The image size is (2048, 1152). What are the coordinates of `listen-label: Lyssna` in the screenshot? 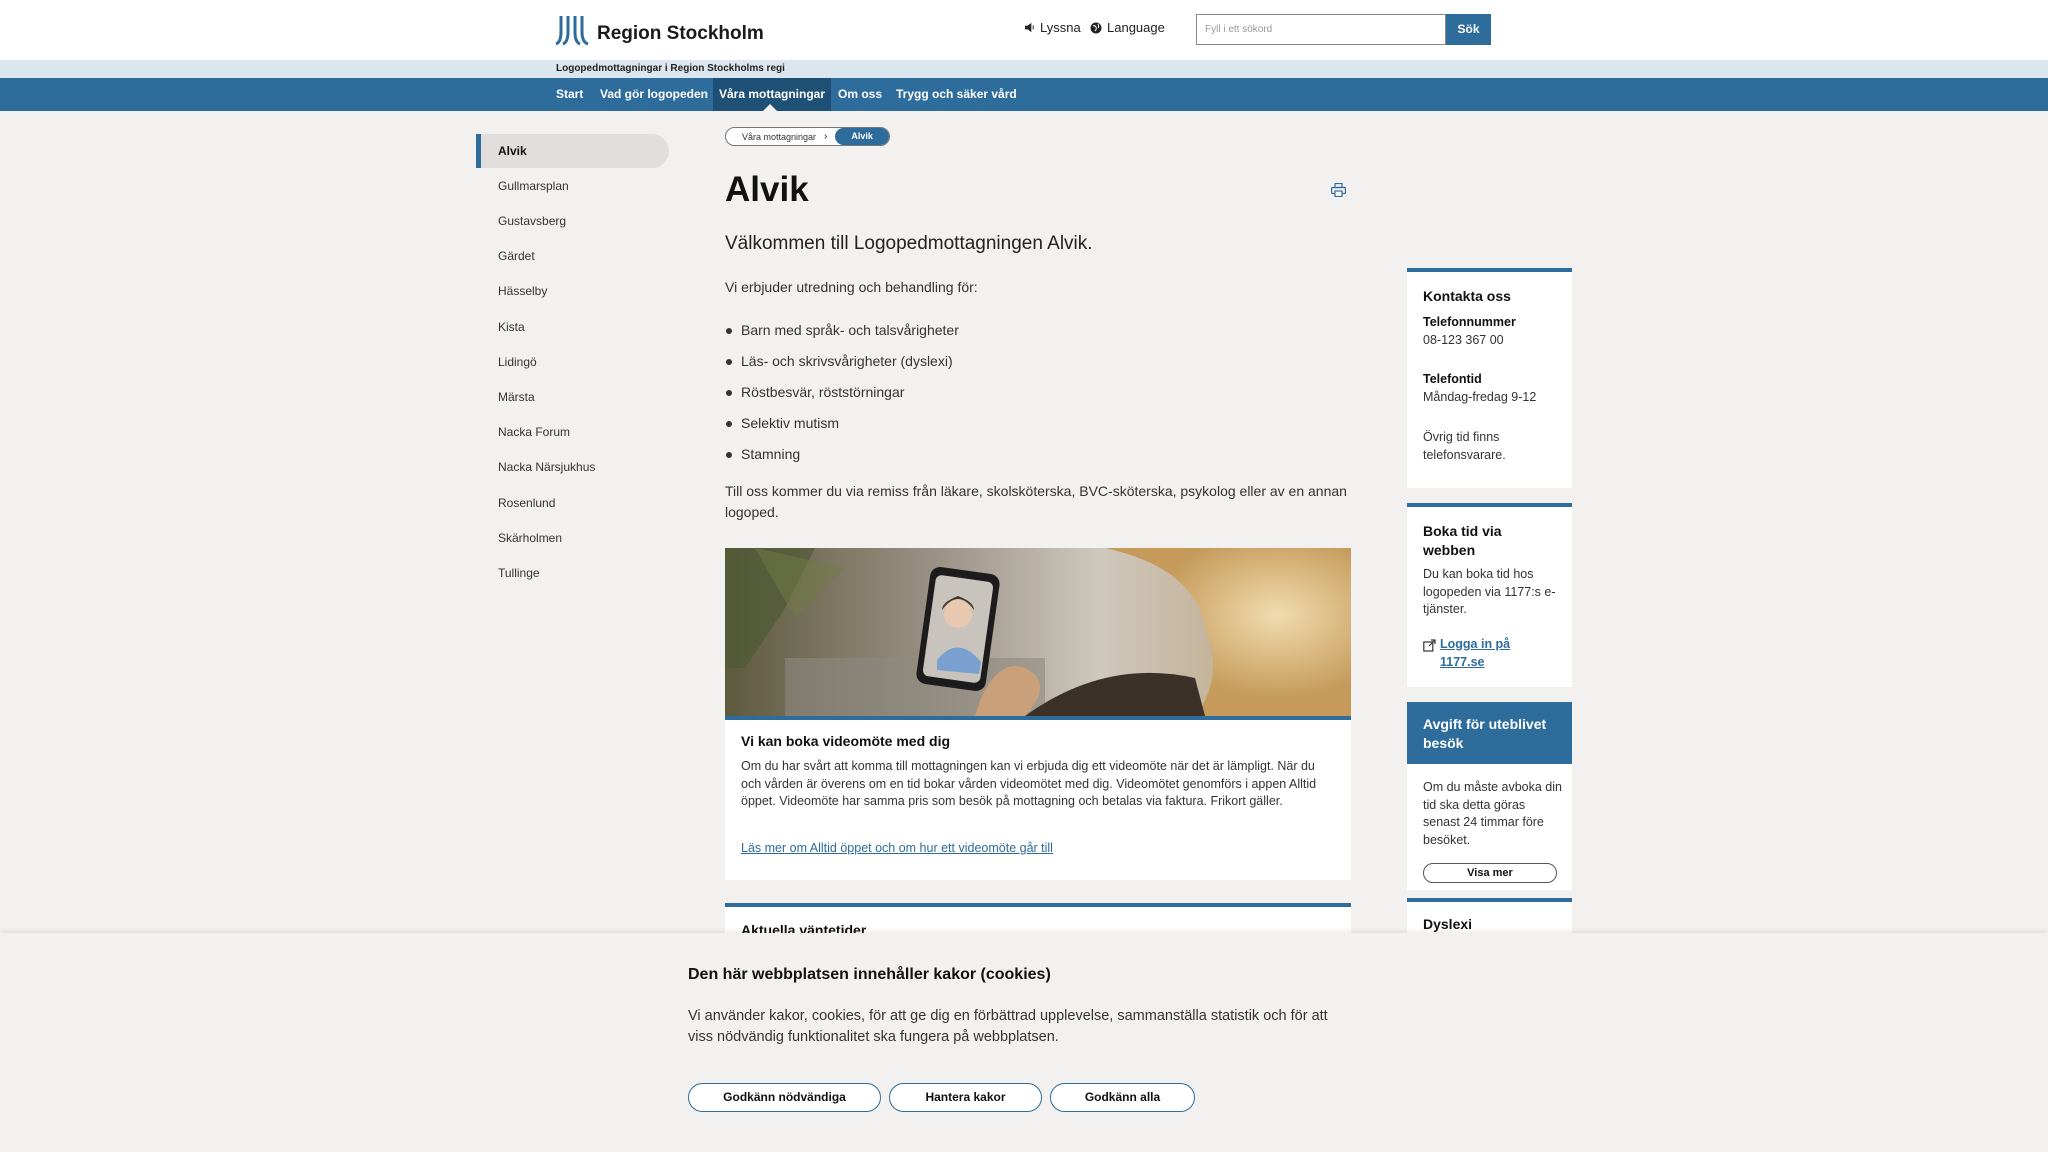 It's located at (1060, 27).